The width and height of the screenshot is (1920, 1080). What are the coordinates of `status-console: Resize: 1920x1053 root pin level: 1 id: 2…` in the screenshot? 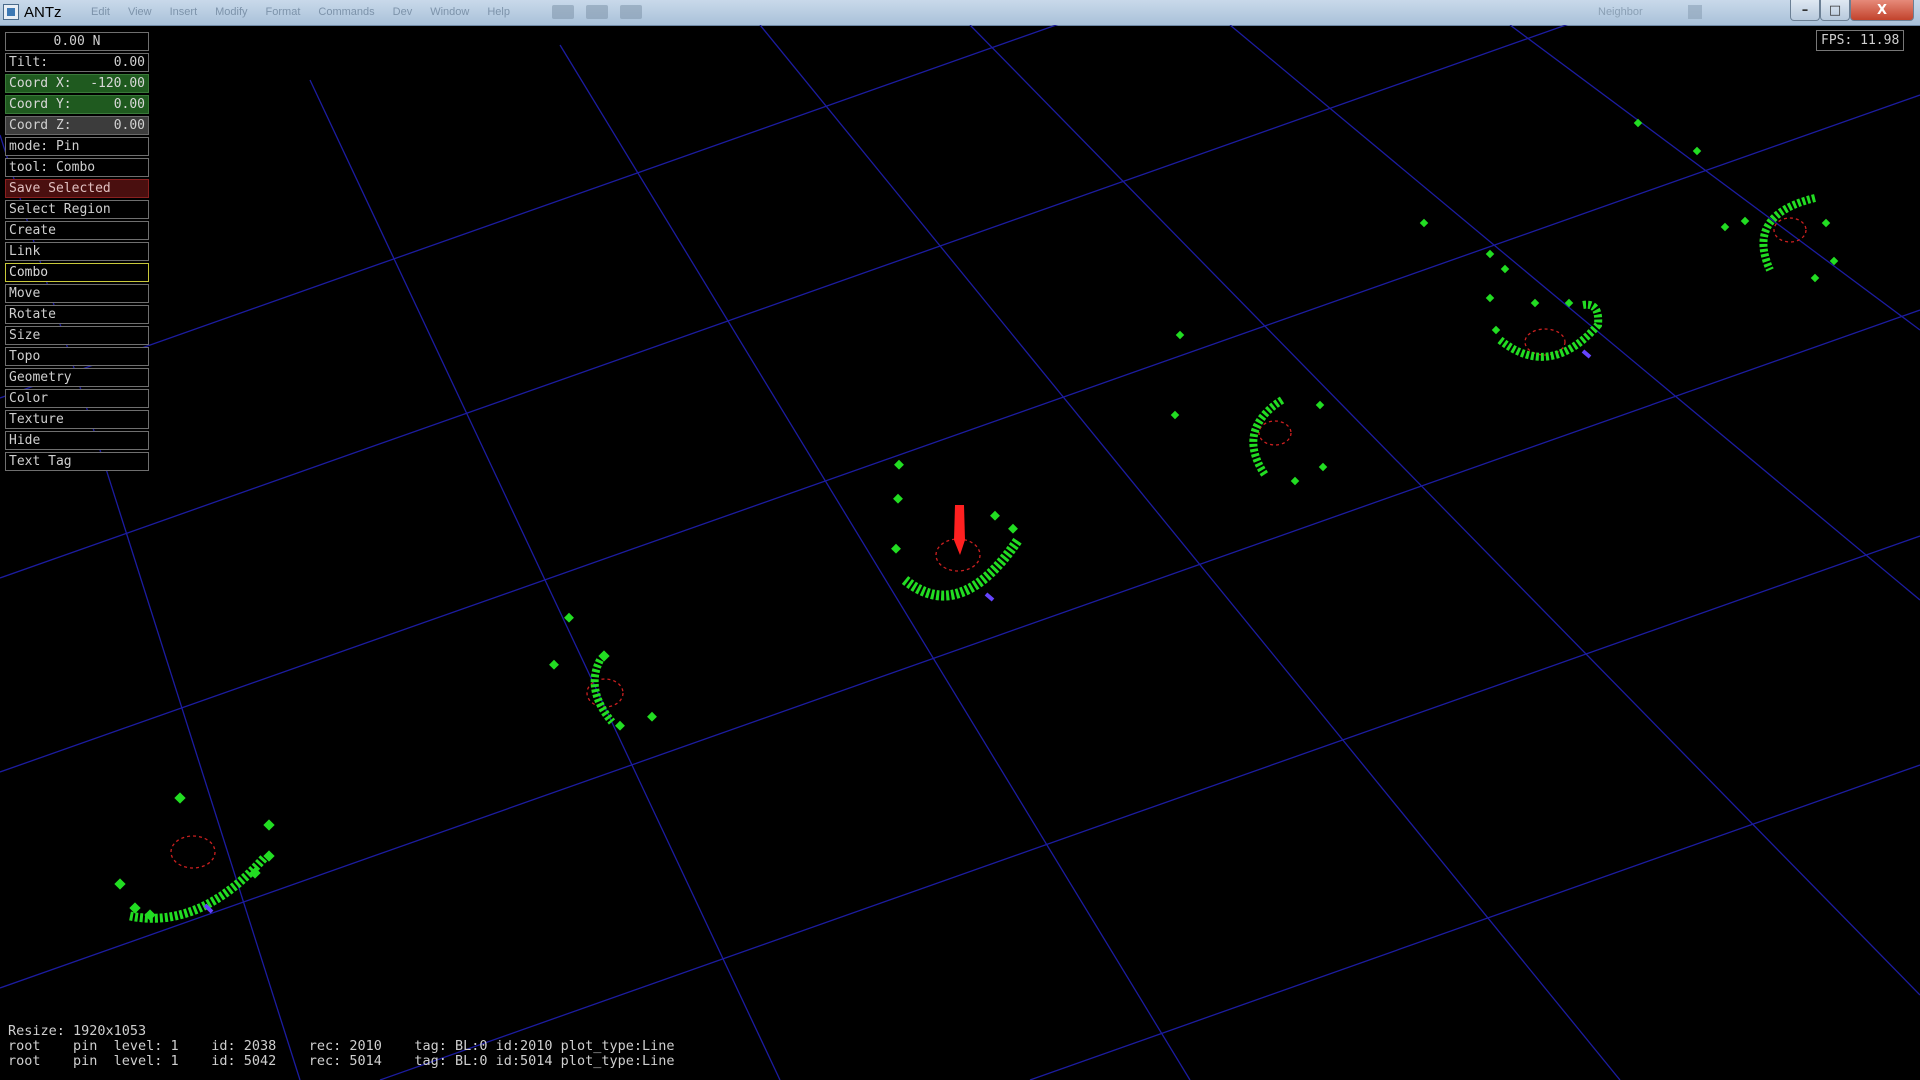 It's located at (341, 1046).